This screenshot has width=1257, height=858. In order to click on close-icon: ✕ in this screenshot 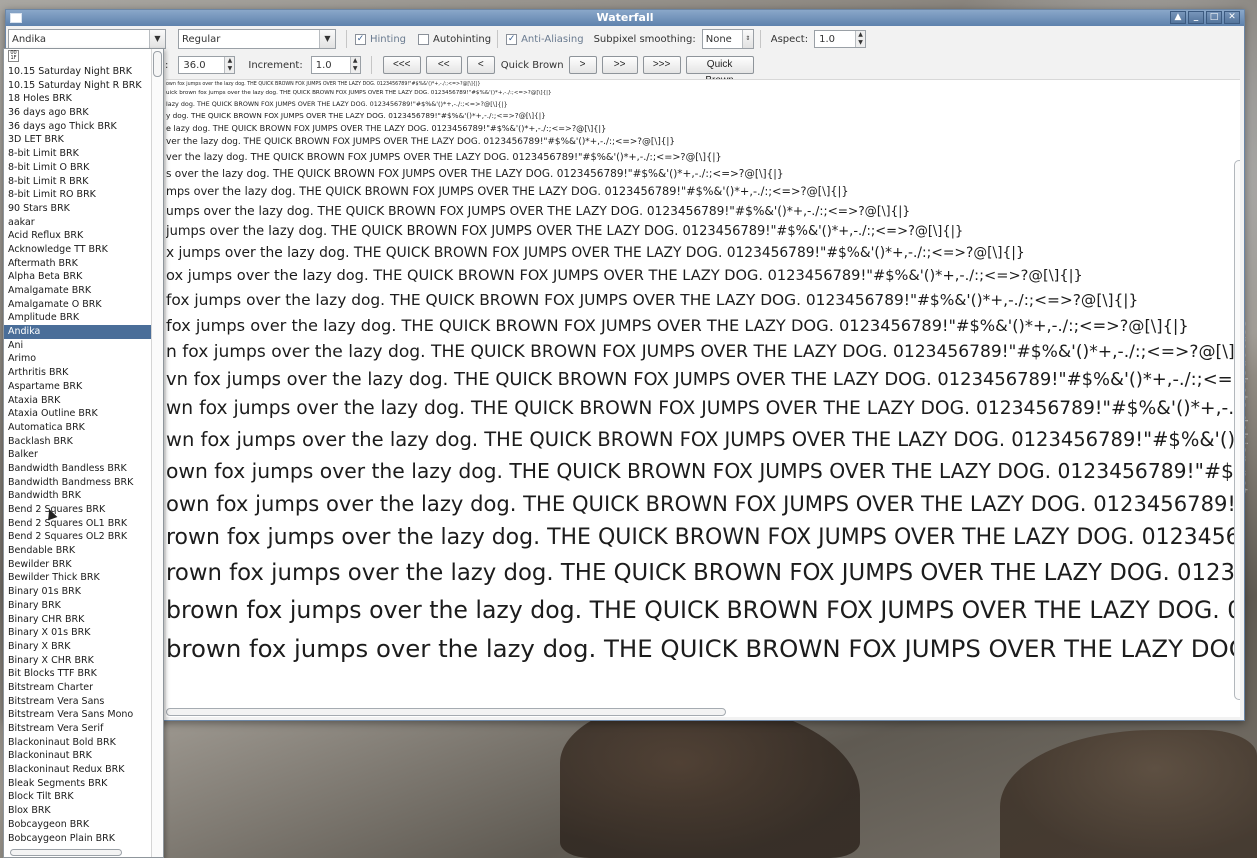, I will do `click(1232, 17)`.